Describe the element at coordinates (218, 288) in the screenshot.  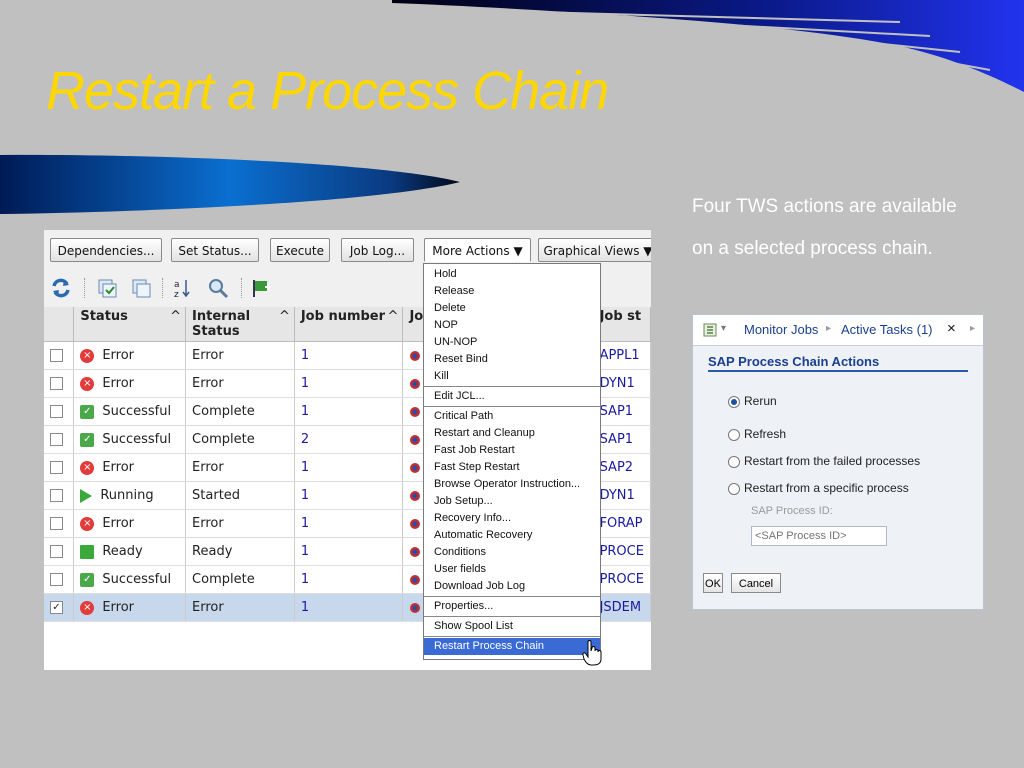
I see `search-icon` at that location.